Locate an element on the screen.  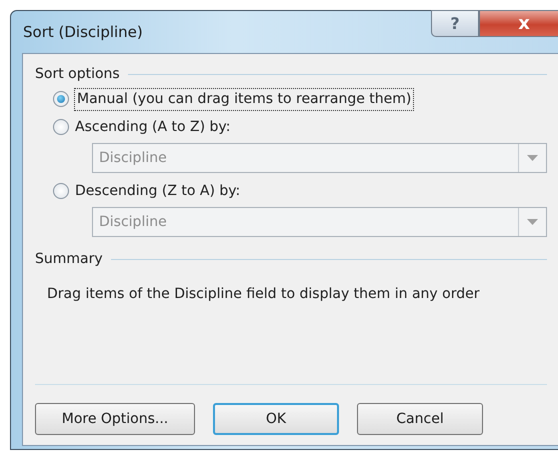
radio-label: Descending (Z to A) by: is located at coordinates (157, 191).